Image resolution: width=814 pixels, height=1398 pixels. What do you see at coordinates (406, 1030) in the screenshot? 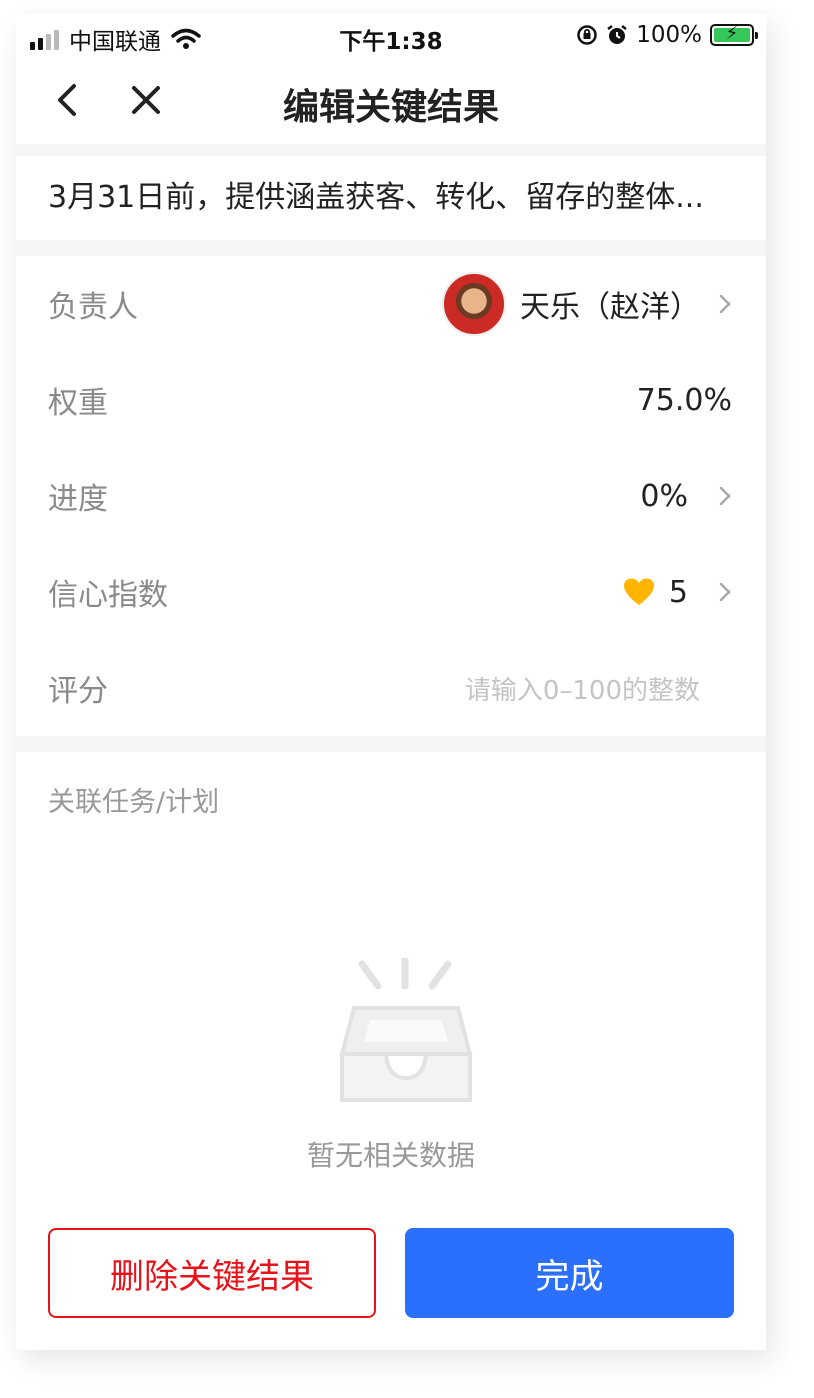
I see `empty-box-icon` at bounding box center [406, 1030].